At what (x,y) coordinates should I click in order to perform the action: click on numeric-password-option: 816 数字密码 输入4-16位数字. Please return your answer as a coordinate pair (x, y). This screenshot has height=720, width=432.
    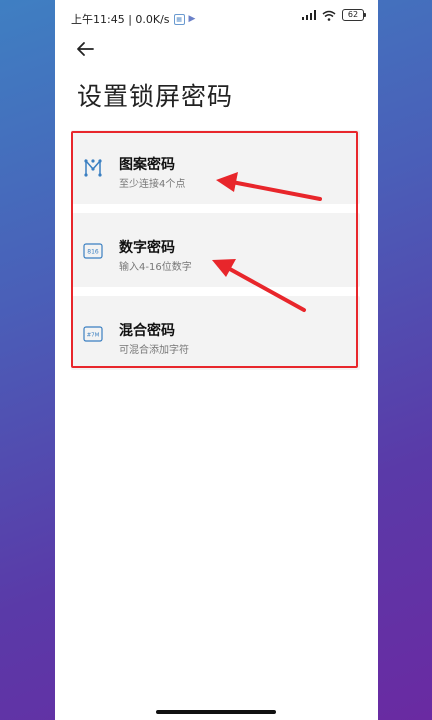
    Looking at the image, I should click on (215, 250).